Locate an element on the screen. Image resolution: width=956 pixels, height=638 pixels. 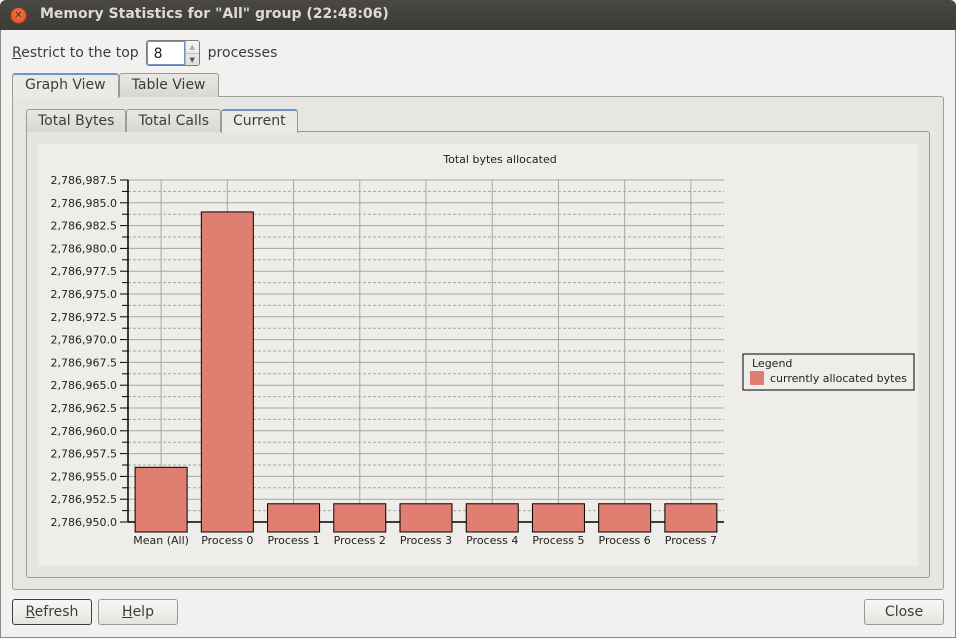
y-tick-label: 2,786,952.5 is located at coordinates (84, 499).